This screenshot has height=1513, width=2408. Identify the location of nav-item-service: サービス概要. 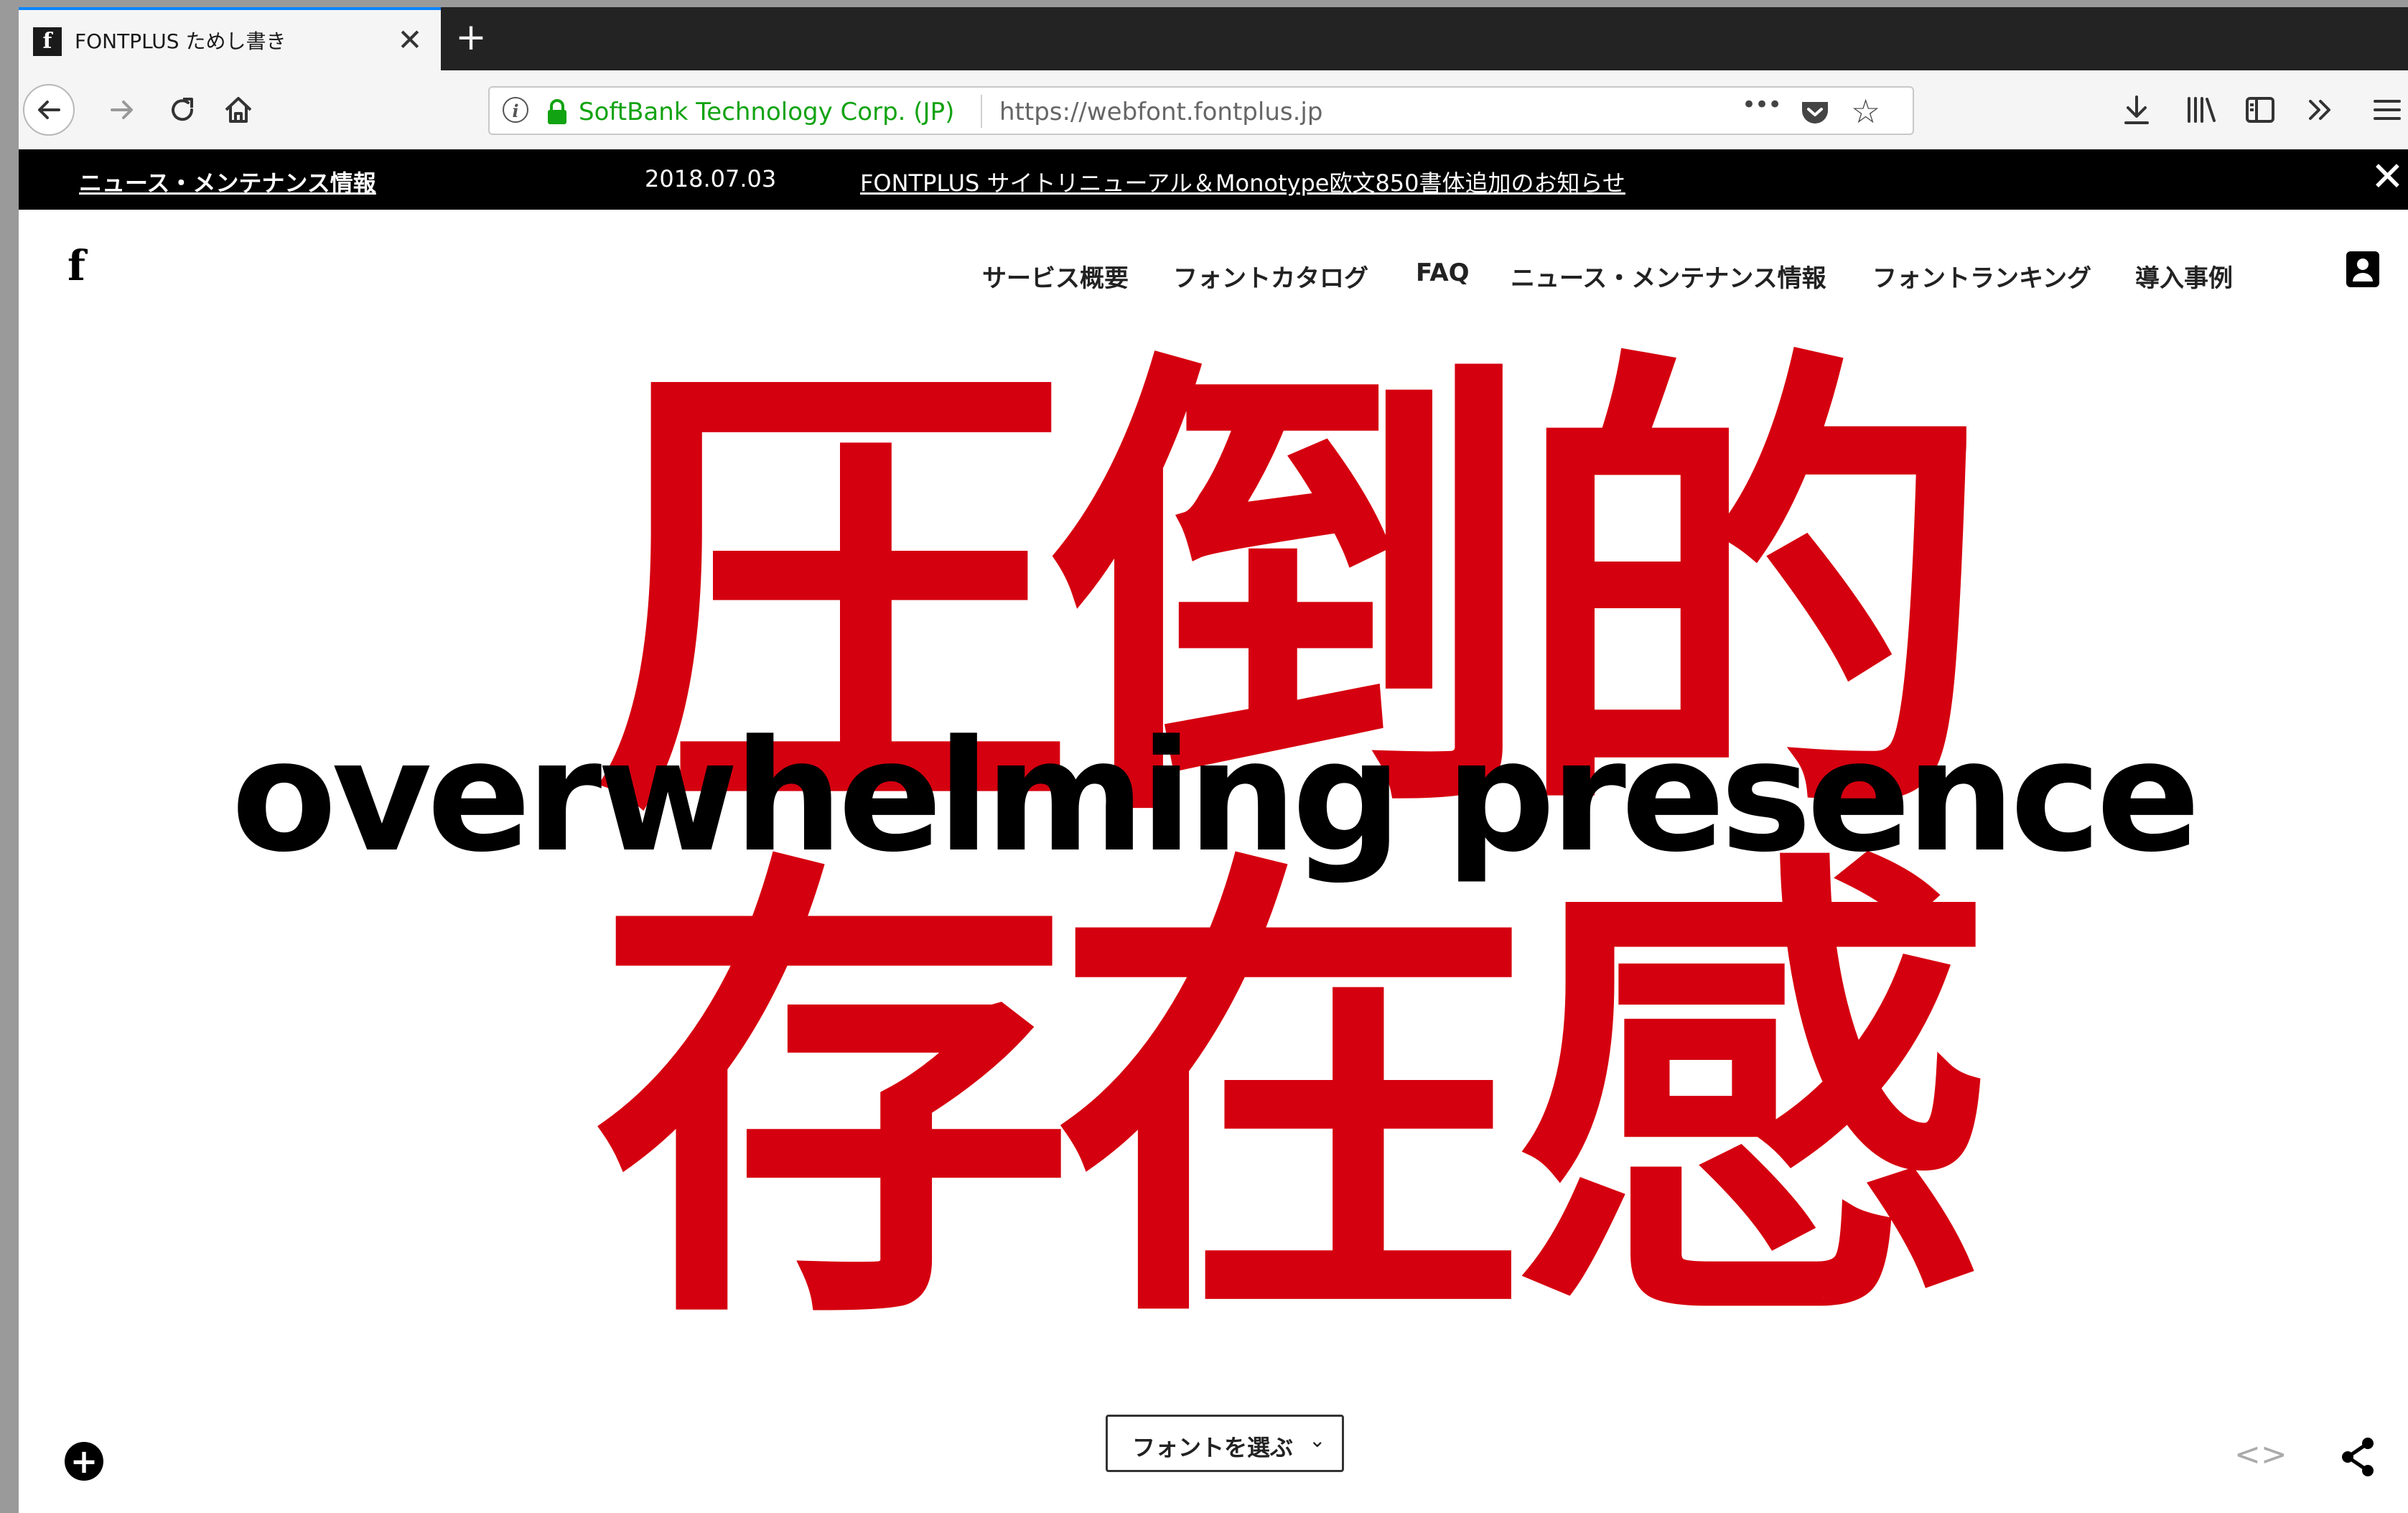
(1055, 276).